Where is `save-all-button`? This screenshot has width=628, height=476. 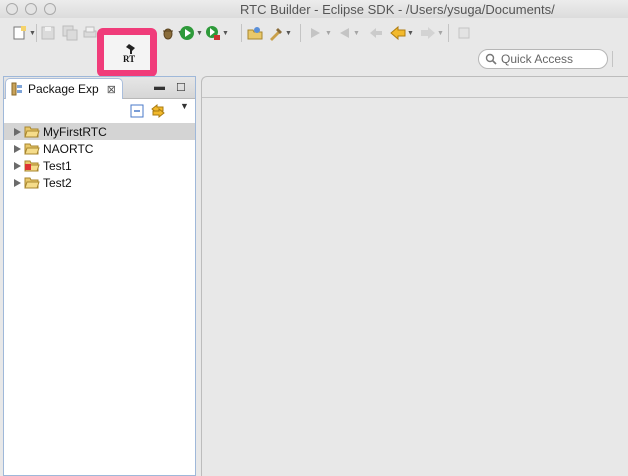
save-all-button is located at coordinates (70, 33).